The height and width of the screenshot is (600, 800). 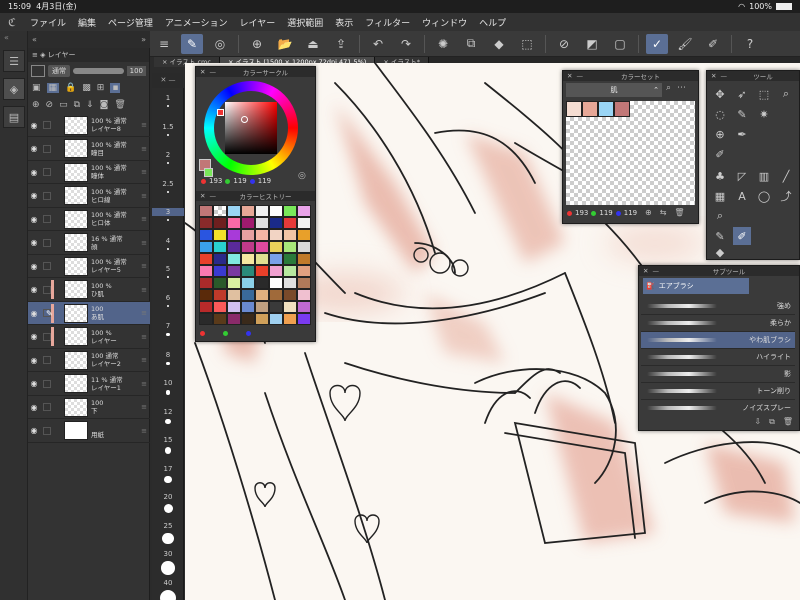 I want to click on edit-icon: ✎, so click(x=192, y=43).